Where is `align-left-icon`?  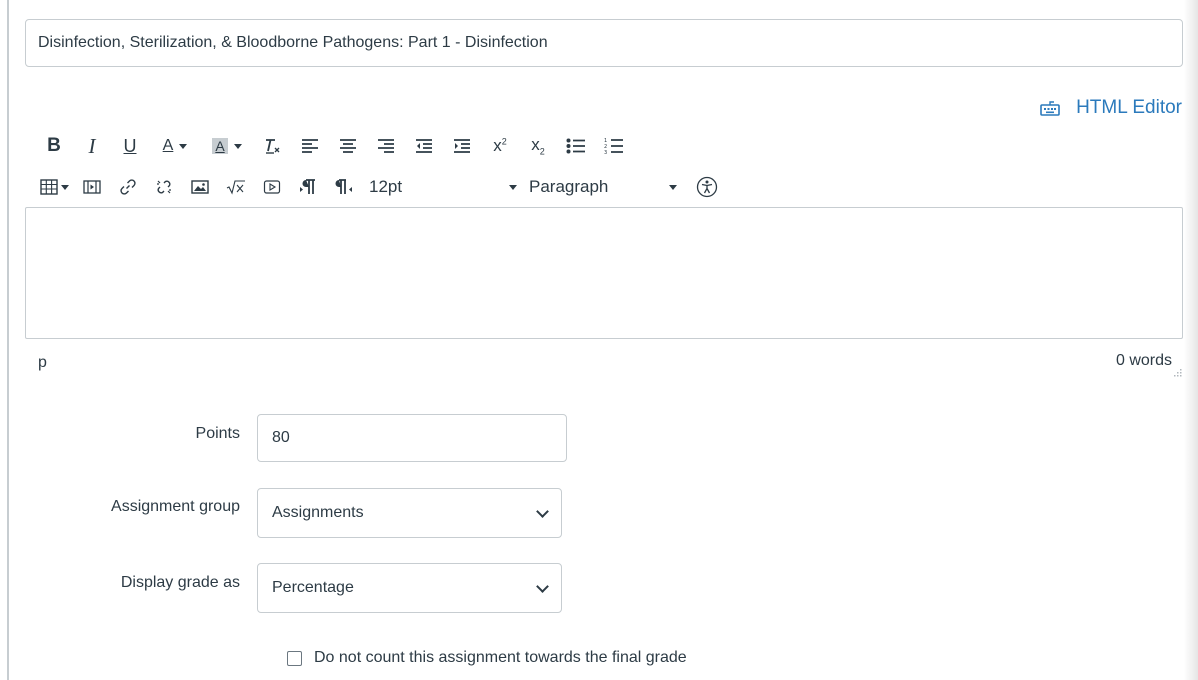
align-left-icon is located at coordinates (310, 146).